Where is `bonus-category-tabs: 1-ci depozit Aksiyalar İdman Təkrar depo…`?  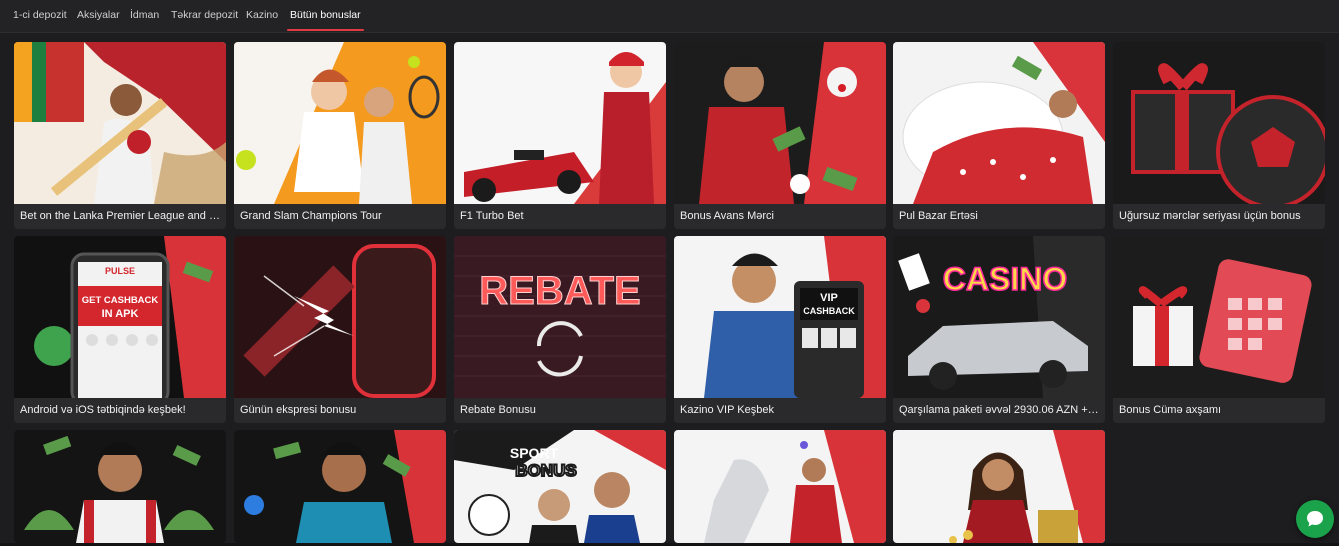 bonus-category-tabs: 1-ci depozit Aksiyalar İdman Təkrar depo… is located at coordinates (669, 16).